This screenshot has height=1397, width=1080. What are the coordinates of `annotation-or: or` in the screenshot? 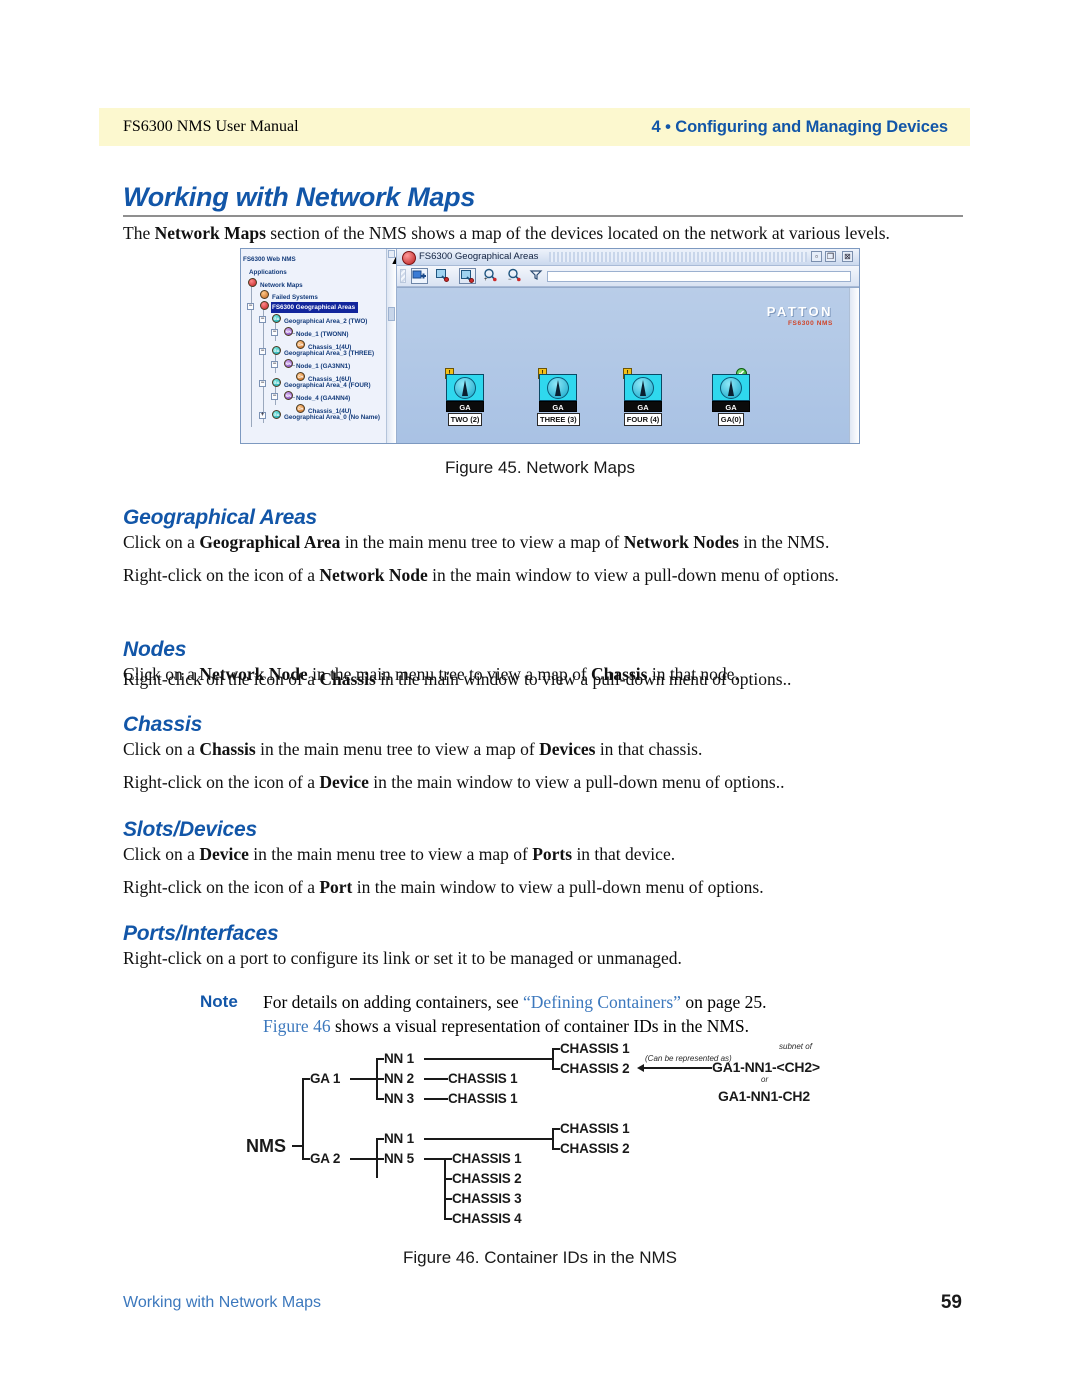 It's located at (765, 1079).